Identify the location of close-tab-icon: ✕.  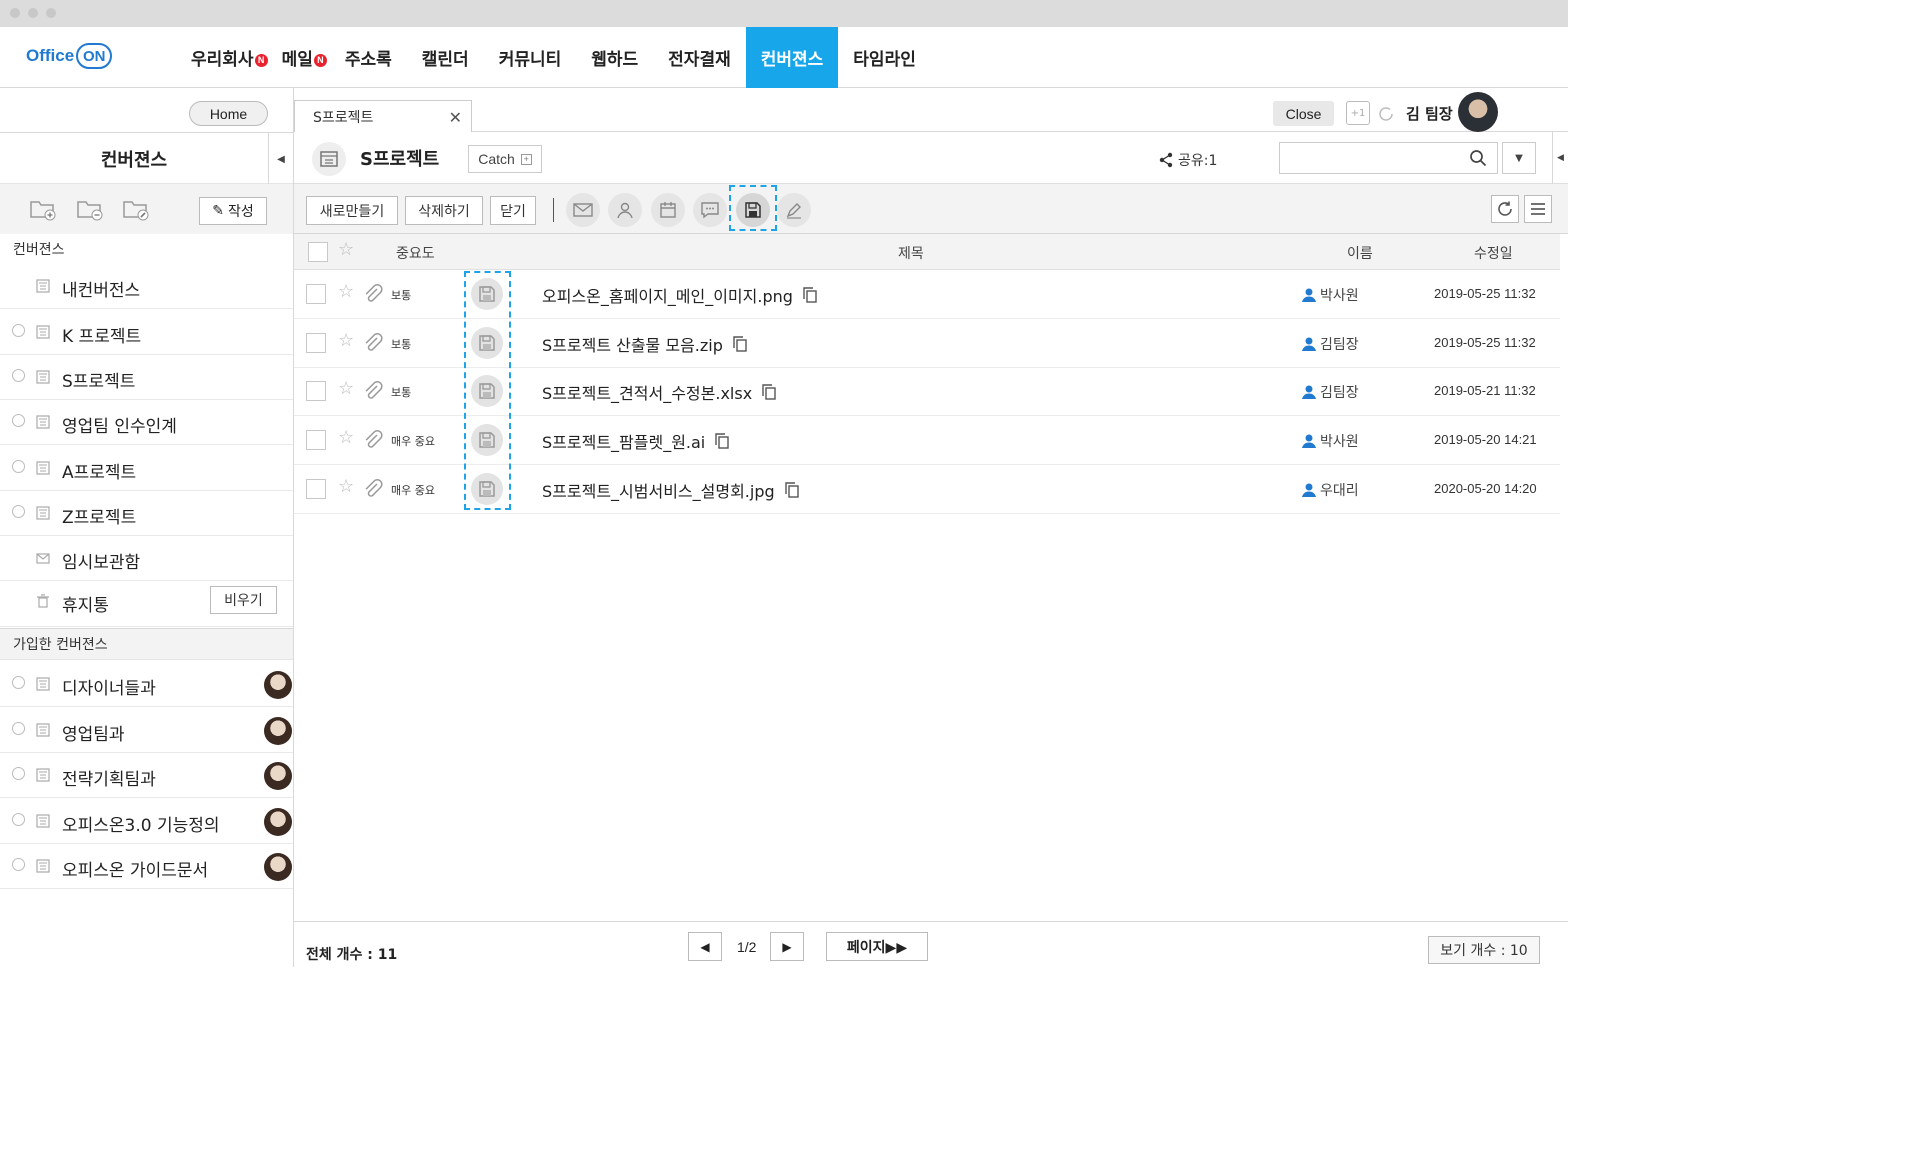
(455, 117).